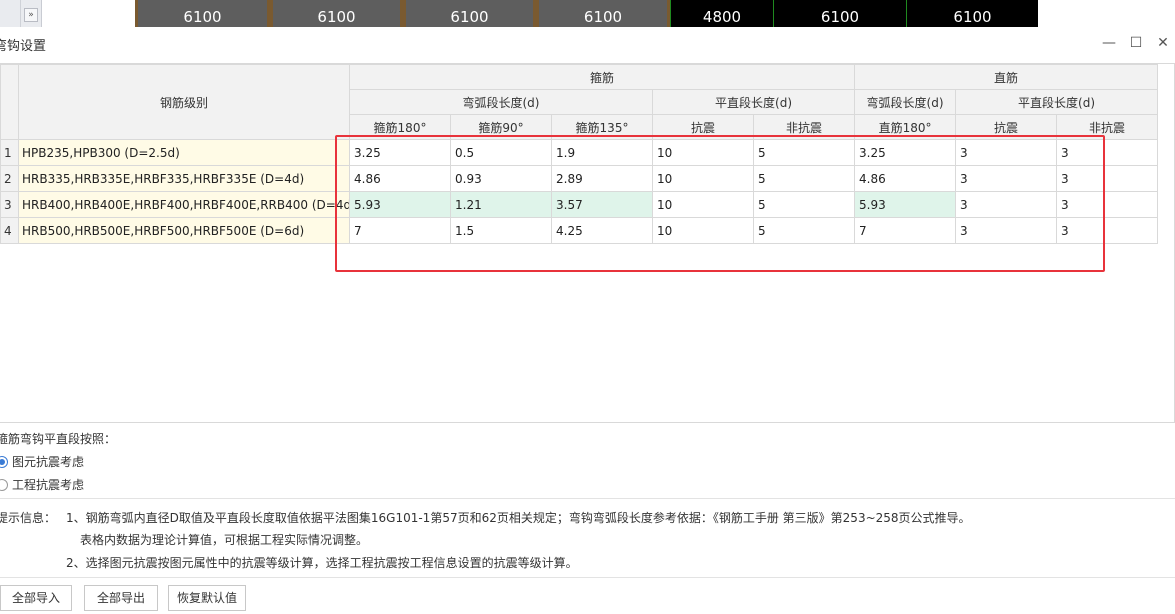  Describe the element at coordinates (602, 152) in the screenshot. I see `value-cell: 1.9` at that location.